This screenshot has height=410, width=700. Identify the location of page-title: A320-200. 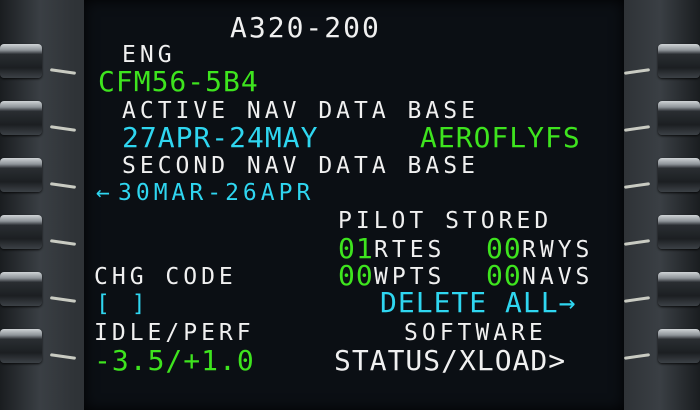
(305, 27).